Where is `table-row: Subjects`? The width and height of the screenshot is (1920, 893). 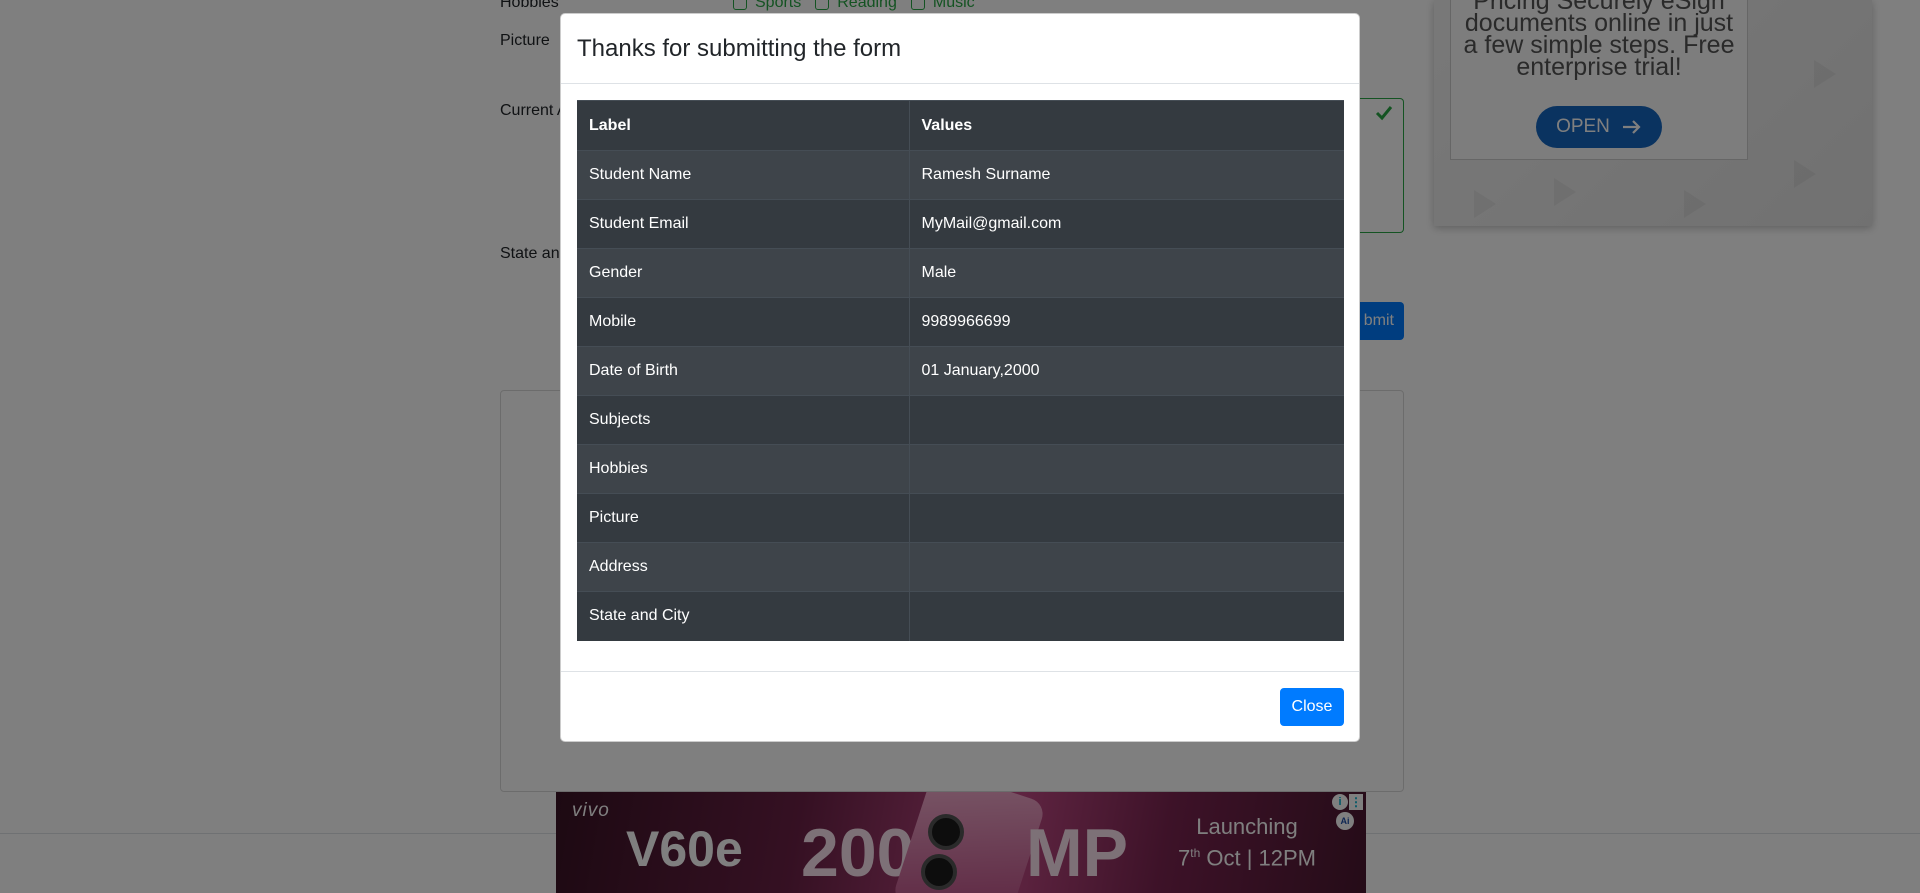 table-row: Subjects is located at coordinates (960, 420).